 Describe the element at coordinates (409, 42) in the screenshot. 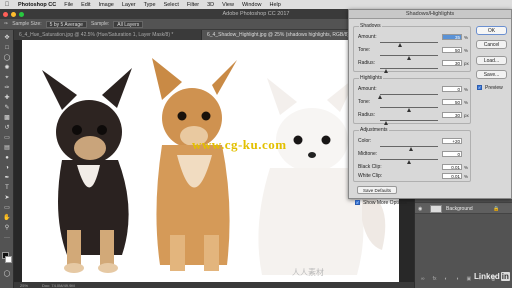

I see `shadows-amount-slider` at that location.